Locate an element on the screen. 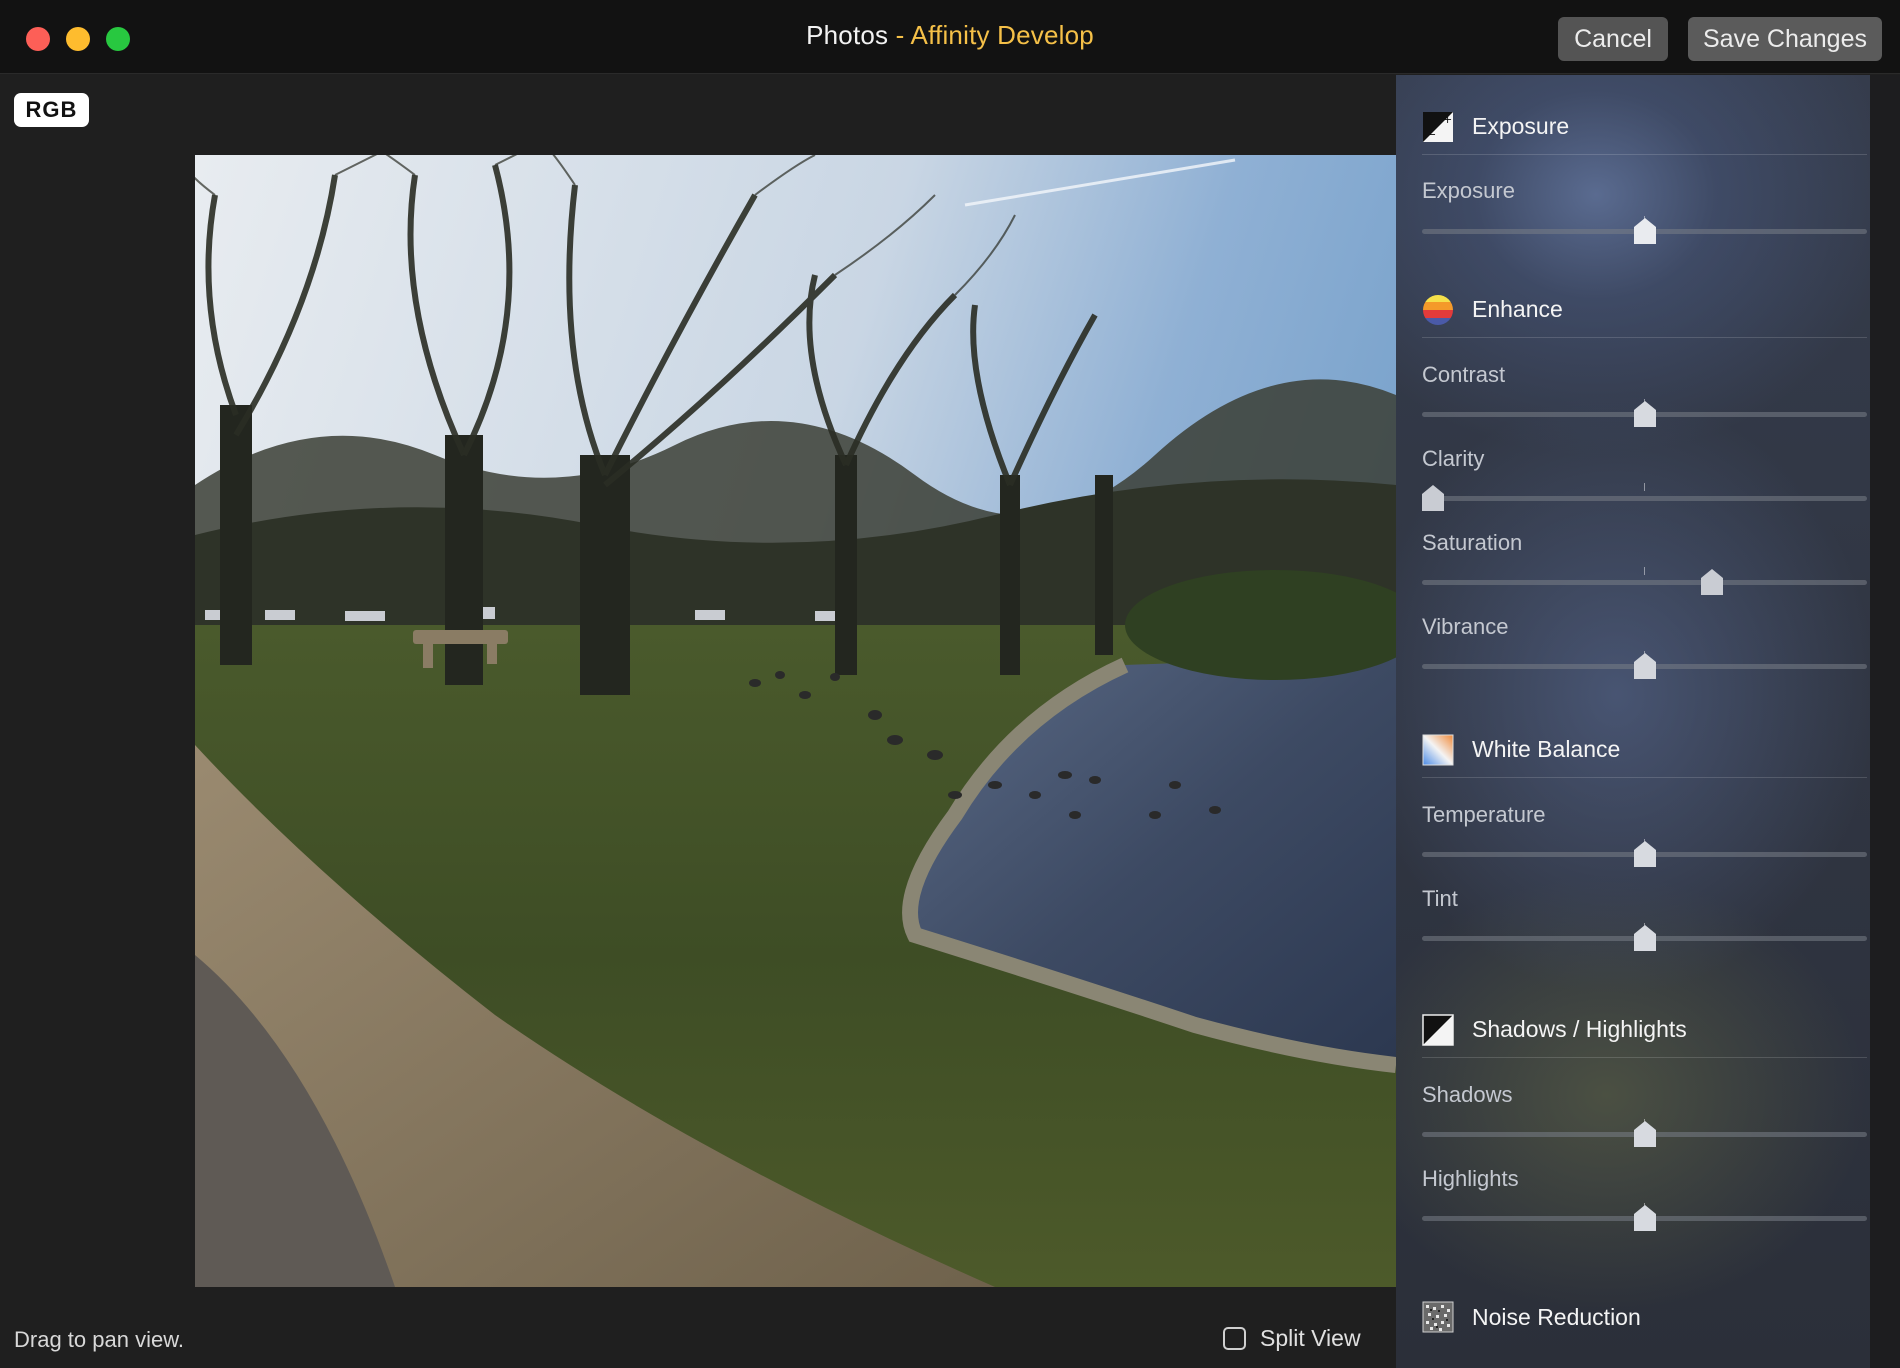 The width and height of the screenshot is (1900, 1368). section-noise-reduction: Noise Reduction is located at coordinates (1644, 1317).